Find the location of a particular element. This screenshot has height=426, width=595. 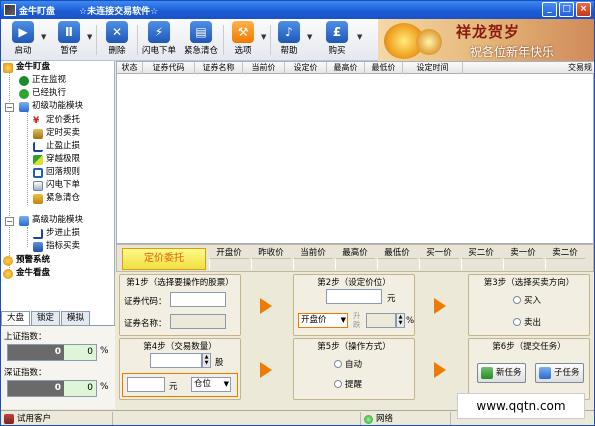

tree-item-stop-loss: 止盈止损 is located at coordinates (56, 146).